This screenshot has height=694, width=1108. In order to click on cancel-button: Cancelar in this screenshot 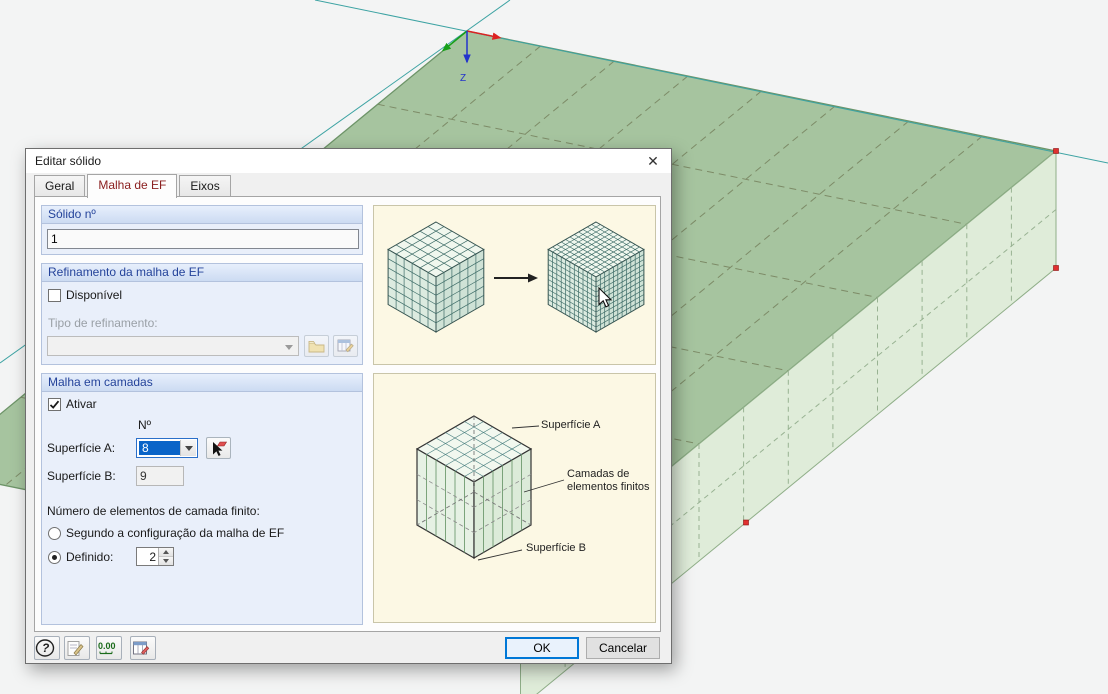, I will do `click(623, 648)`.